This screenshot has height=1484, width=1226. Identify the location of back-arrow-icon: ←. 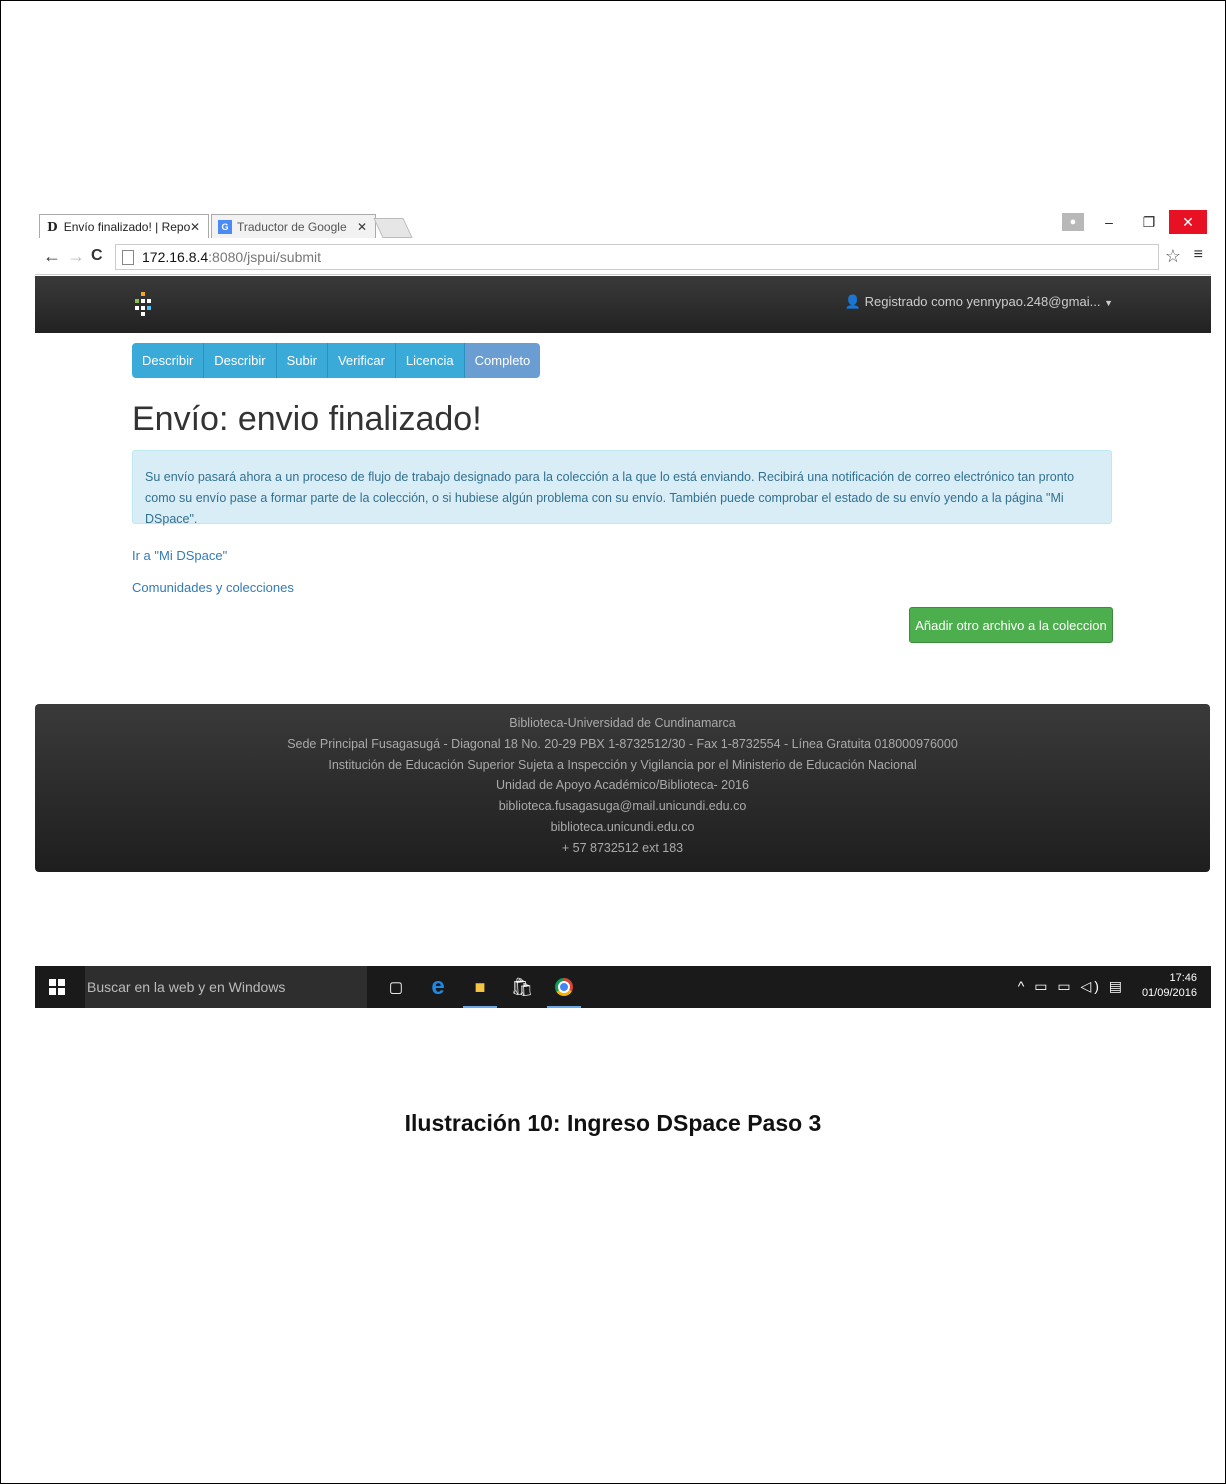
(52, 256).